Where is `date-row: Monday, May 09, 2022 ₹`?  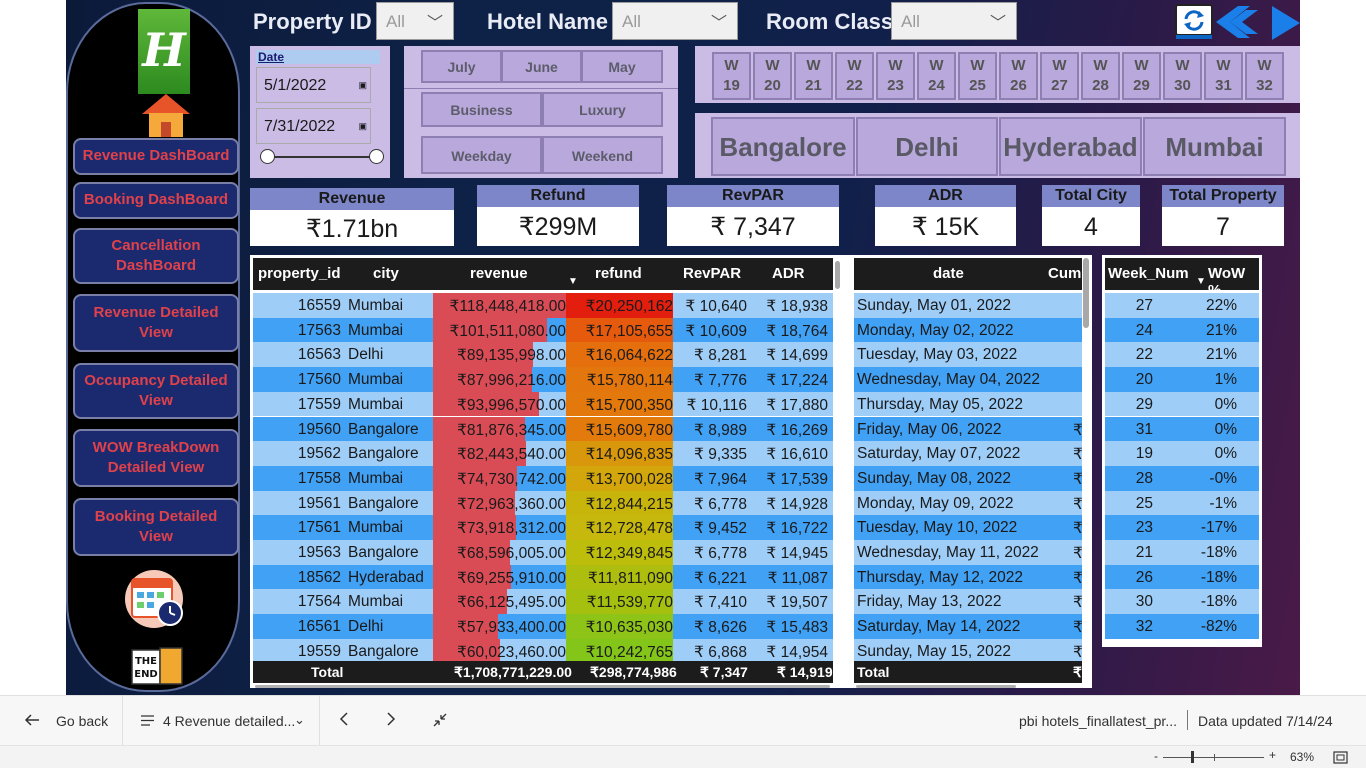 date-row: Monday, May 09, 2022 ₹ is located at coordinates (968, 503).